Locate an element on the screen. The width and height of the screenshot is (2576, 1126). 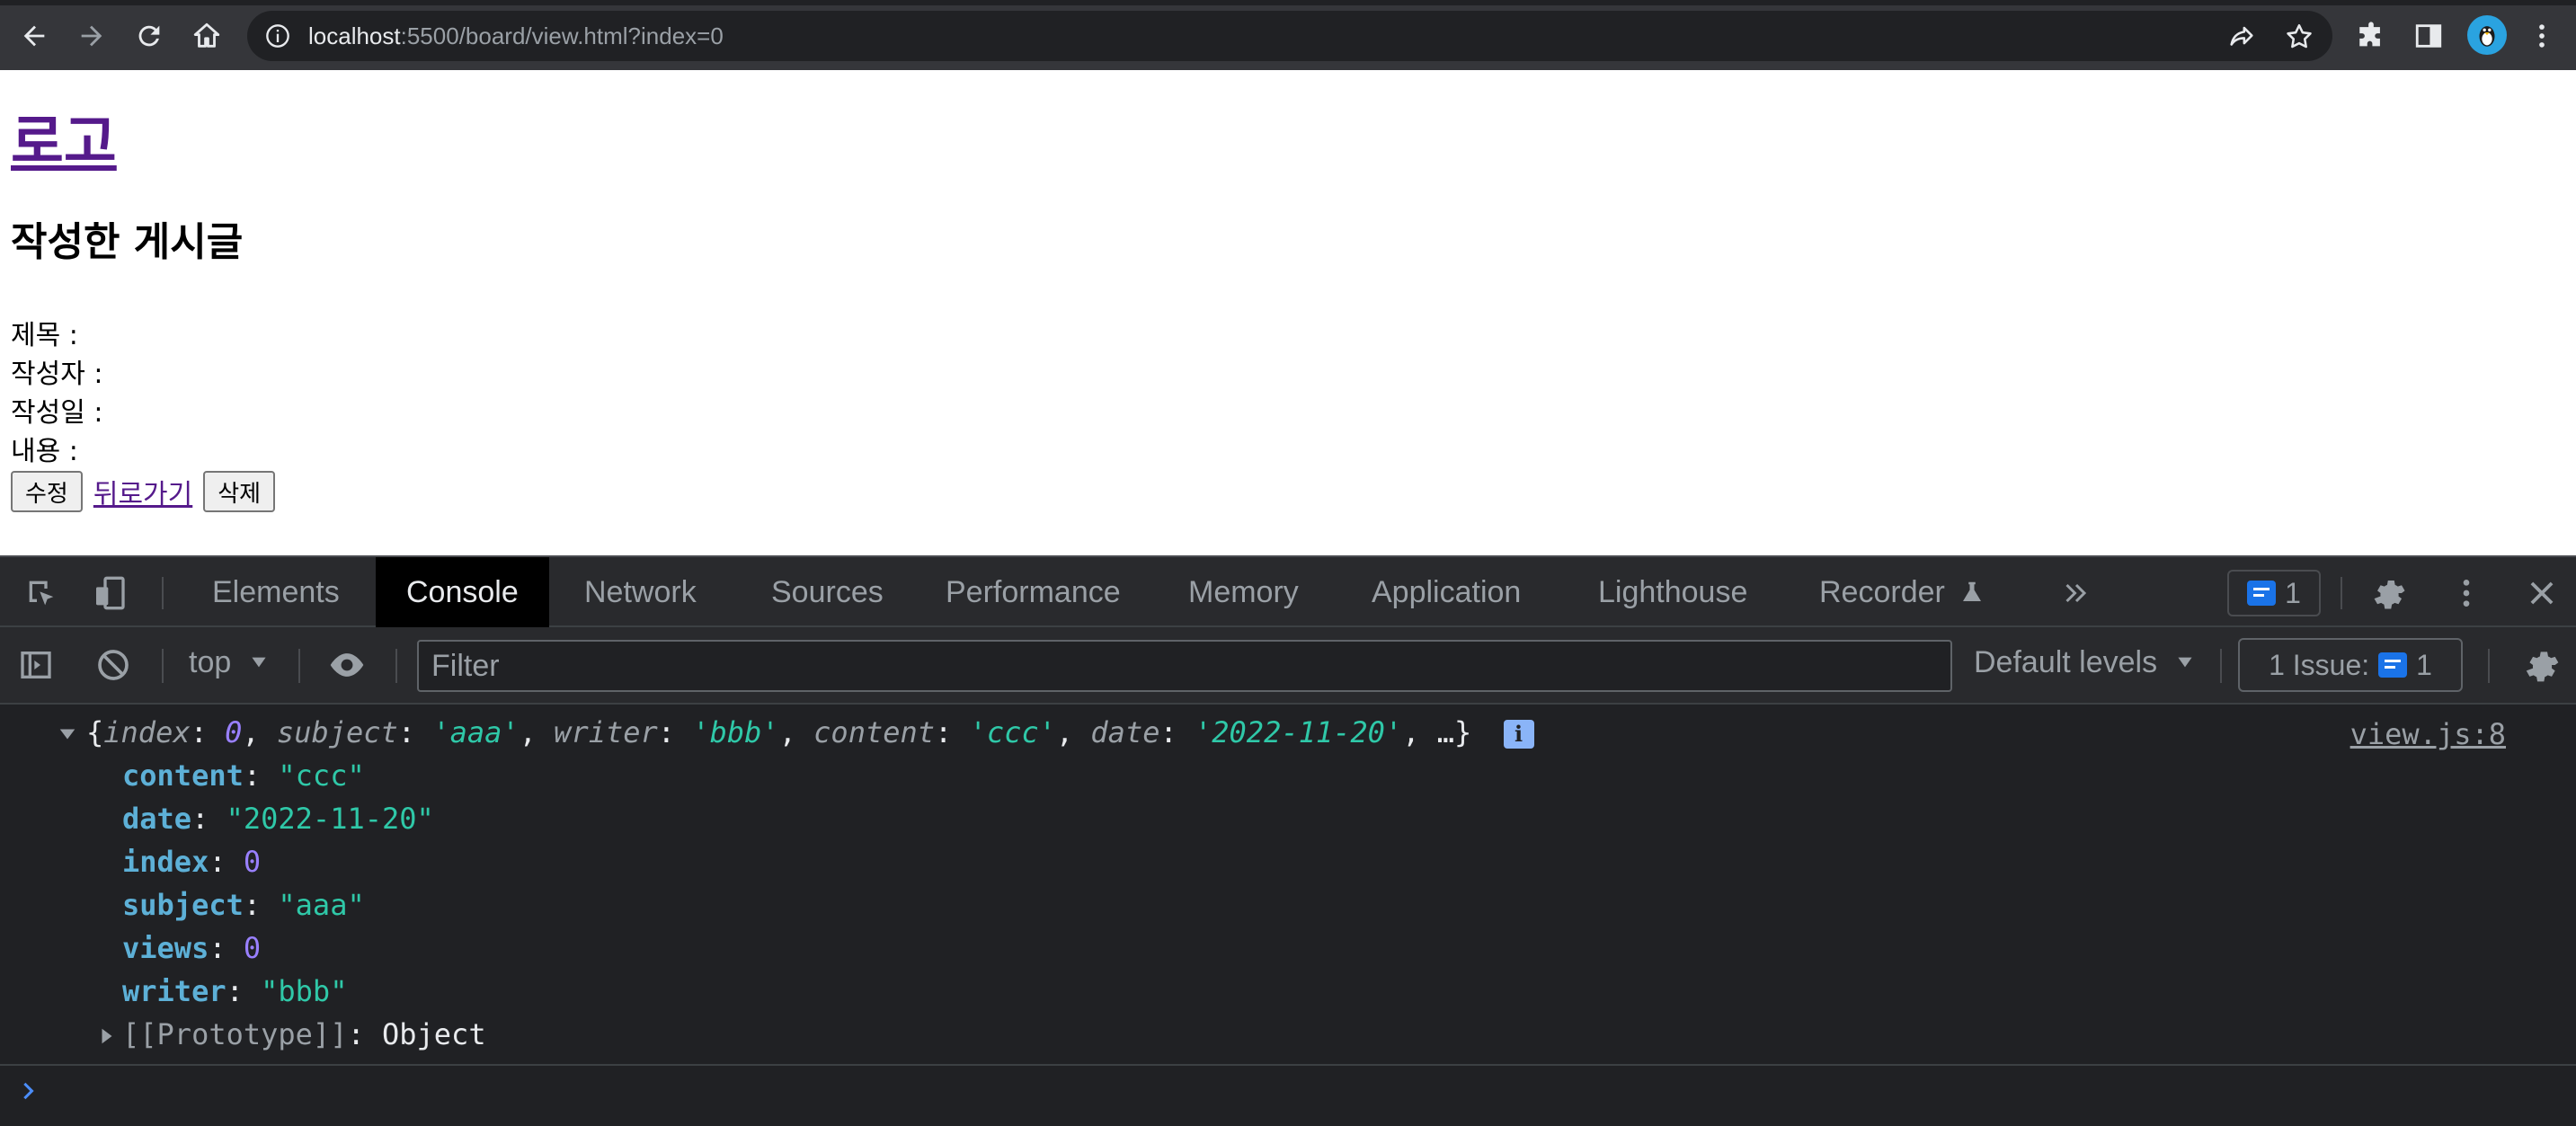
message-count-badge: 1 is located at coordinates (2274, 593).